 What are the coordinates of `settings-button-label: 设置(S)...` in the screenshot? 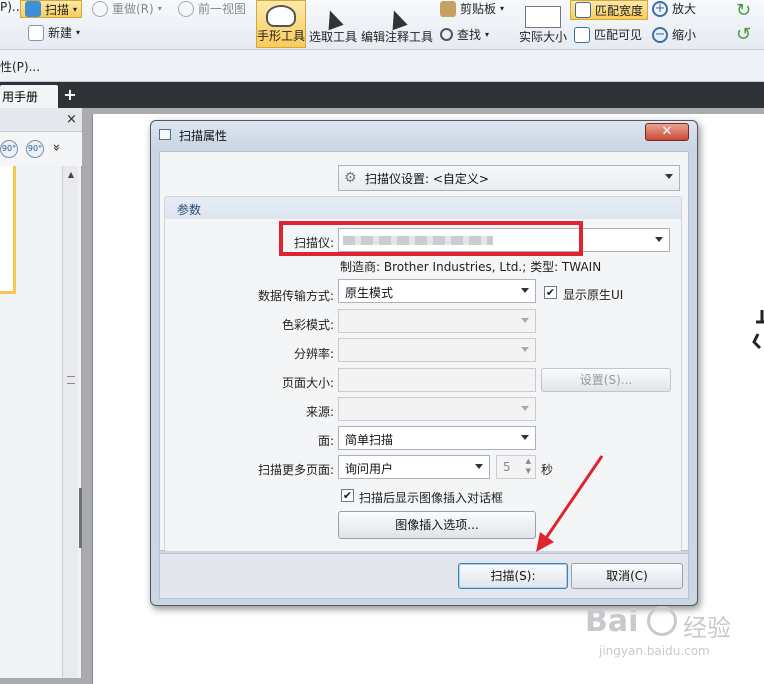 It's located at (606, 380).